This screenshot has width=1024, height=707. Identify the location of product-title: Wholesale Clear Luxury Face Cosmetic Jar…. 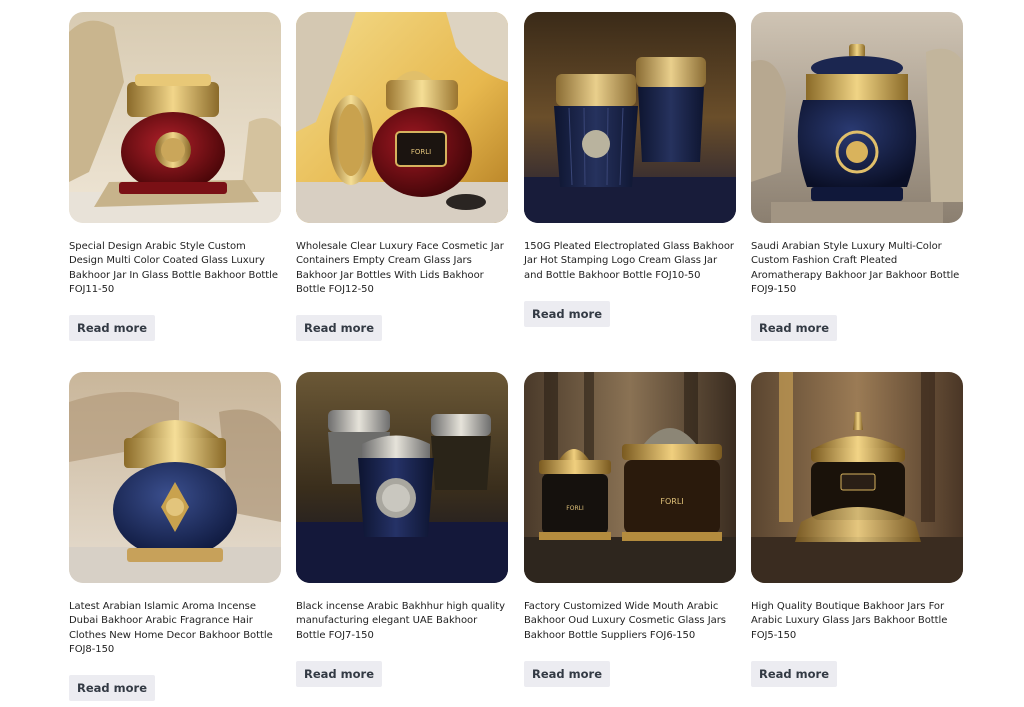
(402, 268).